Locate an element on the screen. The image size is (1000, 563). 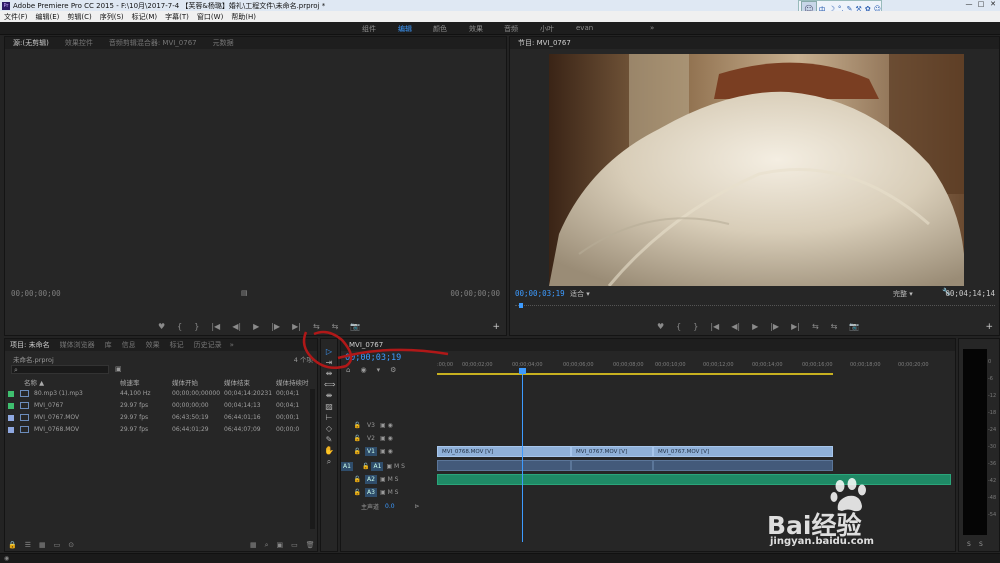
source-timecode-in: 00;00;00;00 is located at coordinates (36, 293).